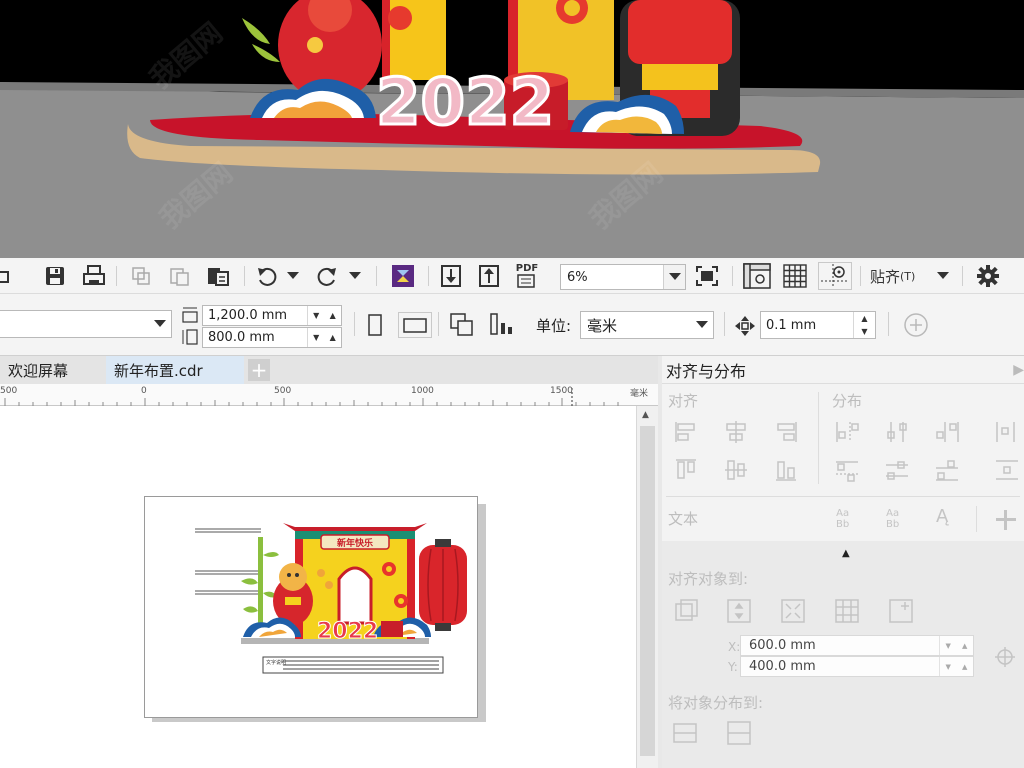  What do you see at coordinates (687, 611) in the screenshot?
I see `align-to-active-object-icon` at bounding box center [687, 611].